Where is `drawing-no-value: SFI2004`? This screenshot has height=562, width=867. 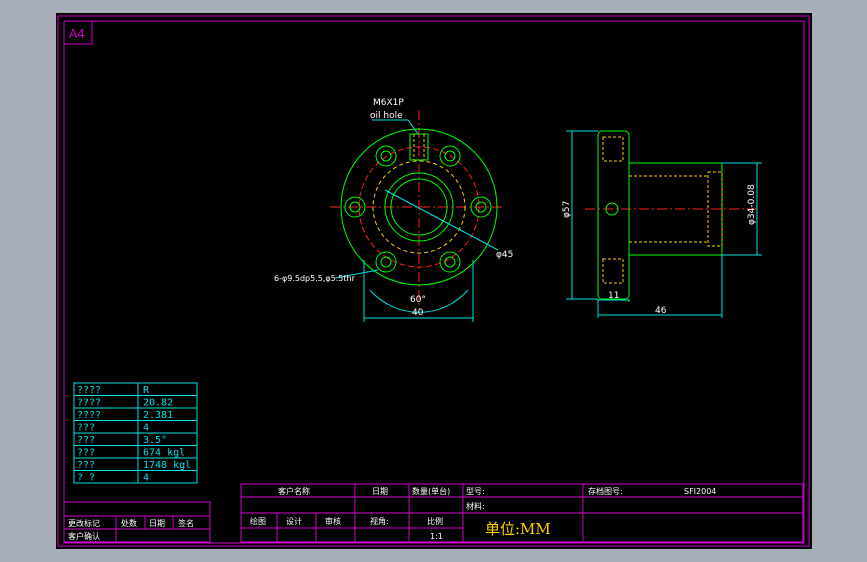 drawing-no-value: SFI2004 is located at coordinates (700, 491).